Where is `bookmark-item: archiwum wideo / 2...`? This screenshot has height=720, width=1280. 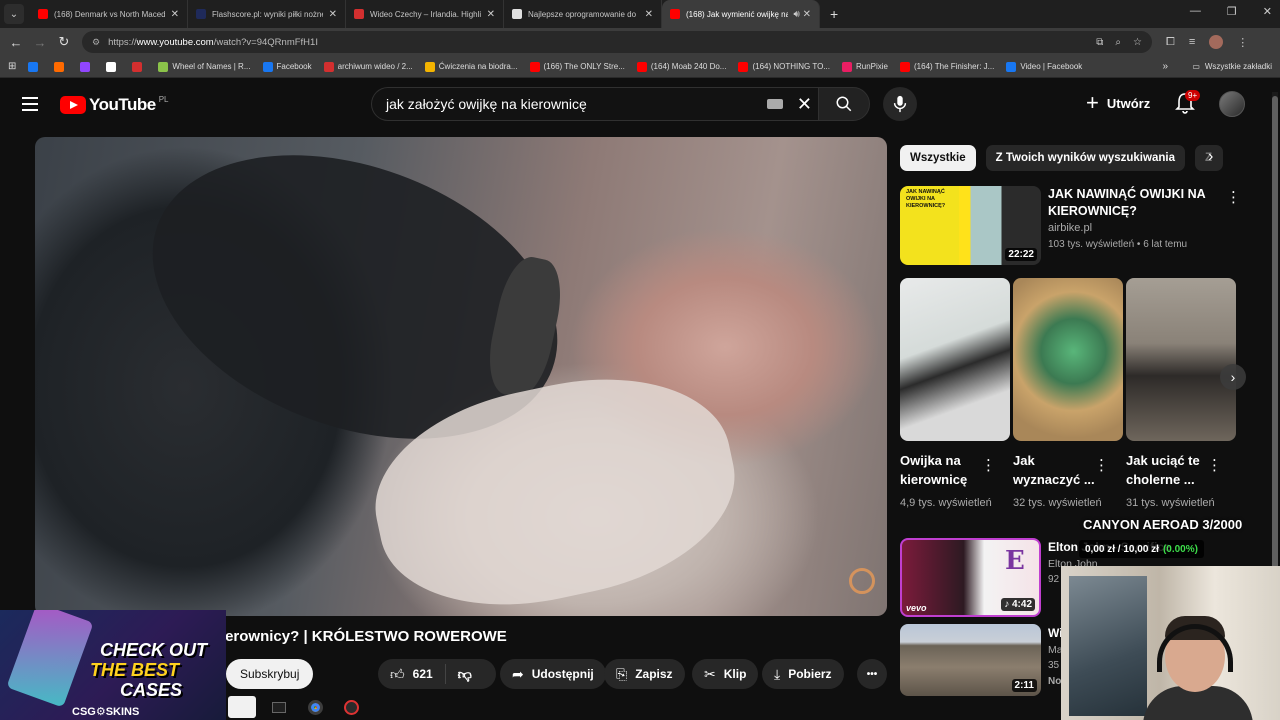 bookmark-item: archiwum wideo / 2... is located at coordinates (368, 66).